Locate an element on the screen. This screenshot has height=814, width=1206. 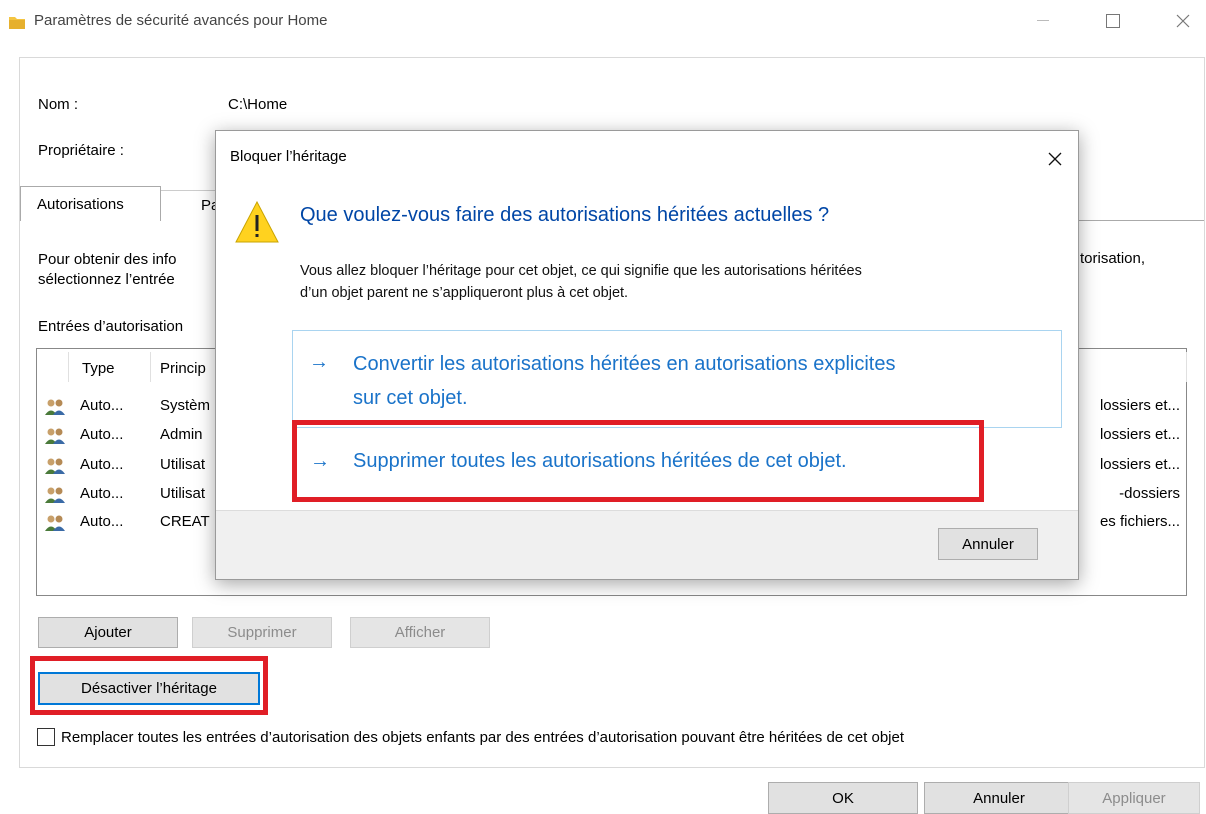
dialog-cancel-button: Annuler is located at coordinates (988, 544).